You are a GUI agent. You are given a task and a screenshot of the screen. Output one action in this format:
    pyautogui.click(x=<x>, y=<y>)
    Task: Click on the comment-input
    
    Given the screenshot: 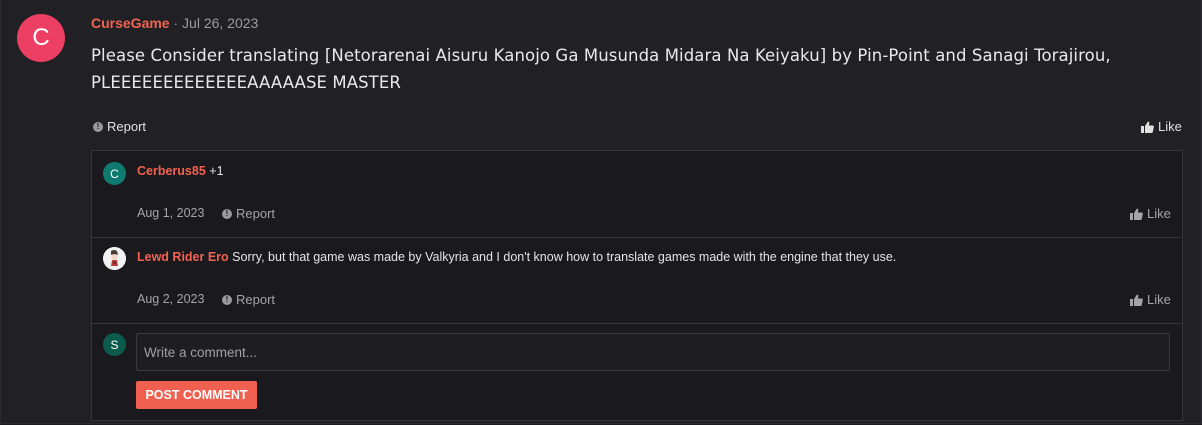 What is the action you would take?
    pyautogui.click(x=653, y=352)
    